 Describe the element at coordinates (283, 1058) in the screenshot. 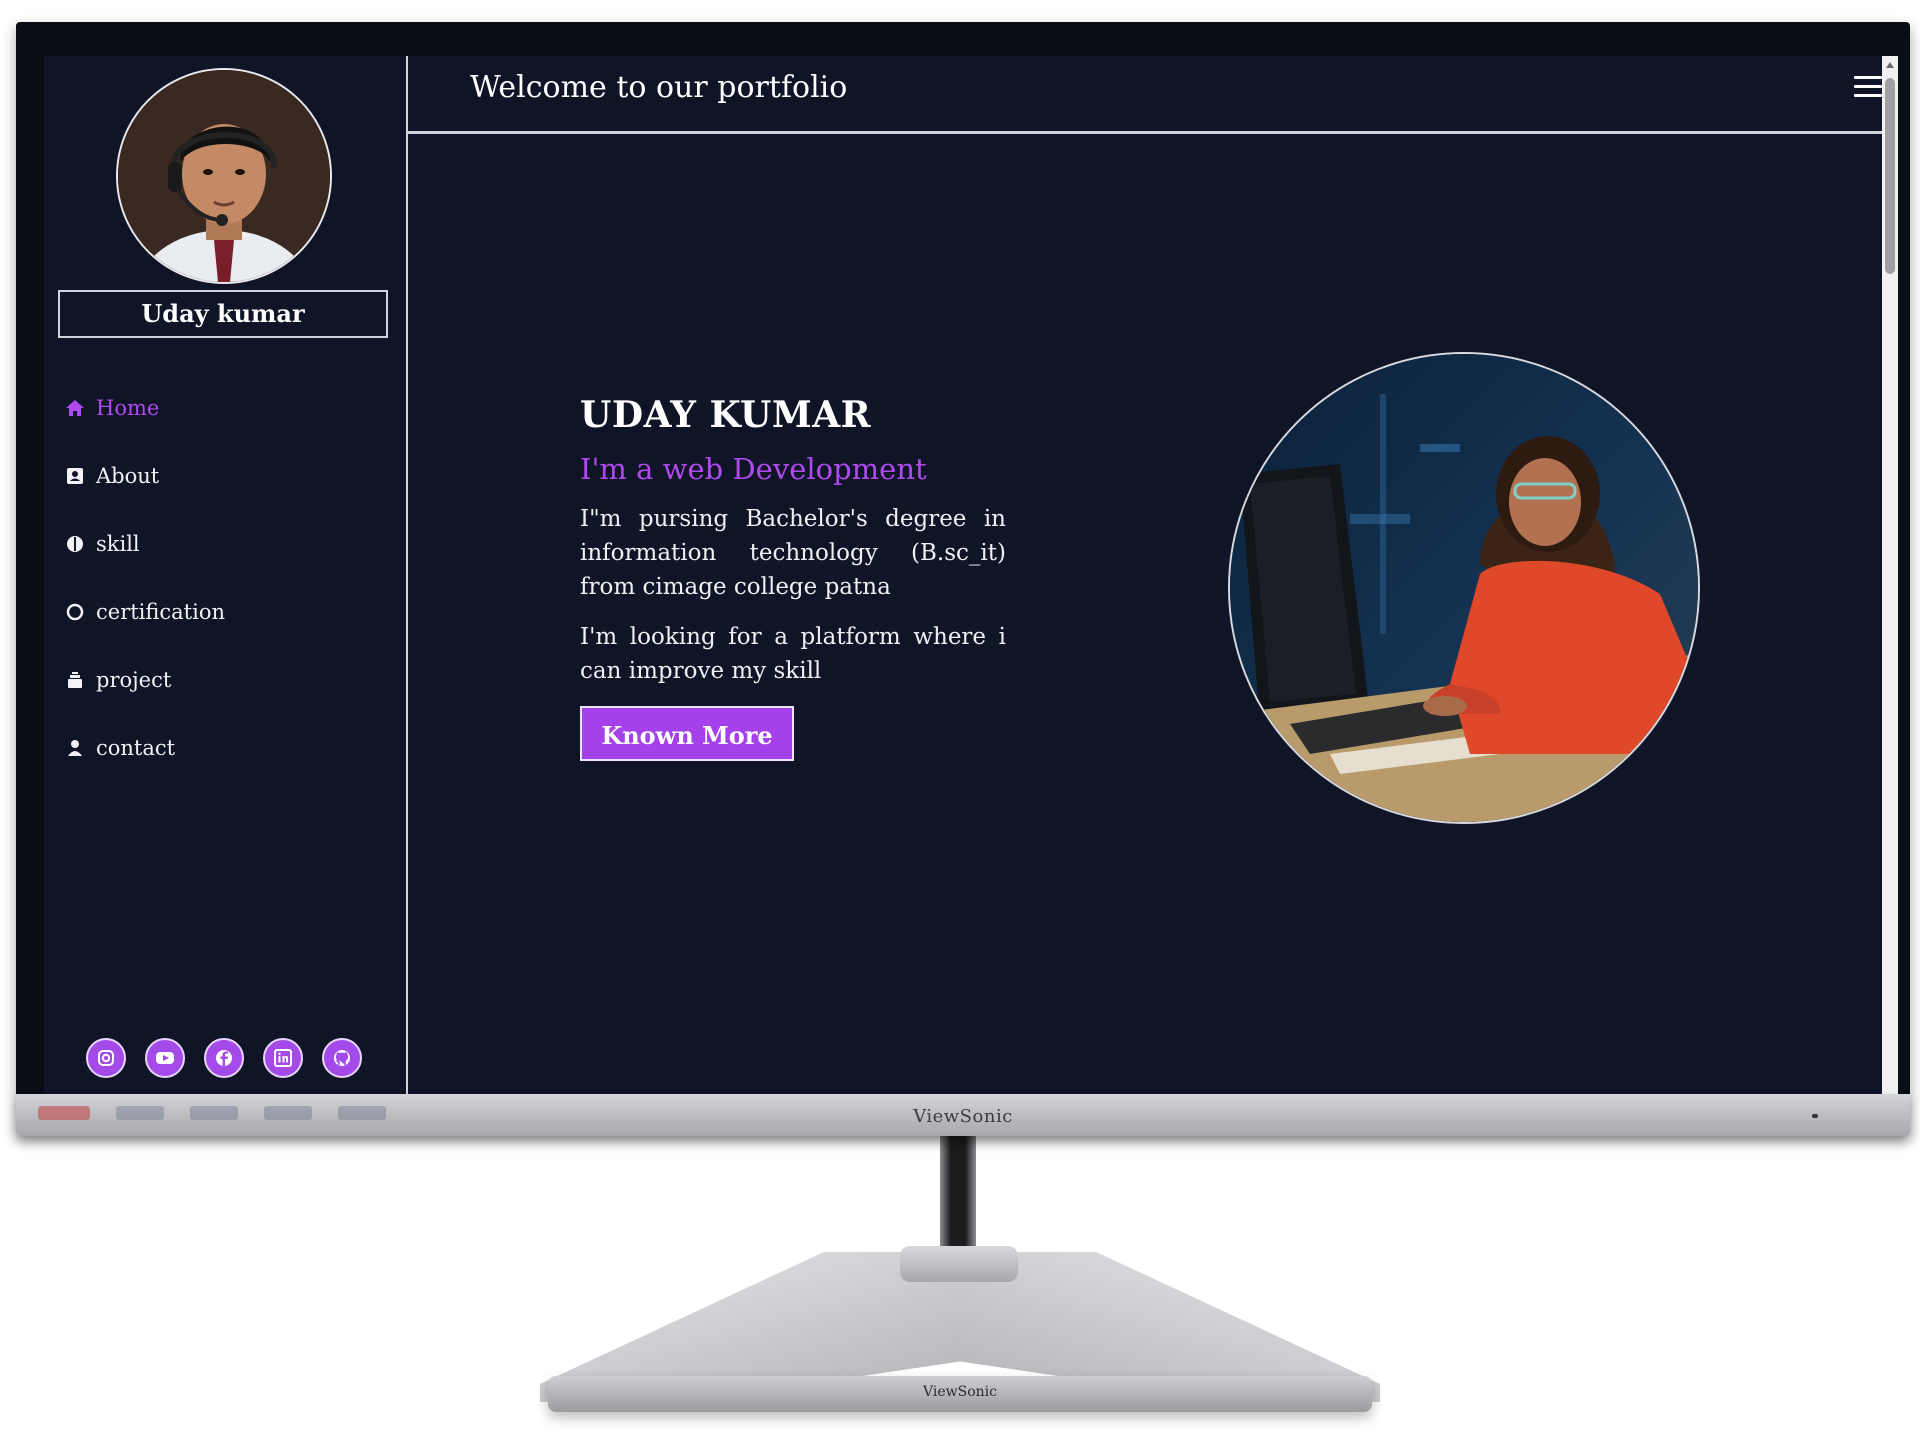

I see `linkedin-icon` at that location.